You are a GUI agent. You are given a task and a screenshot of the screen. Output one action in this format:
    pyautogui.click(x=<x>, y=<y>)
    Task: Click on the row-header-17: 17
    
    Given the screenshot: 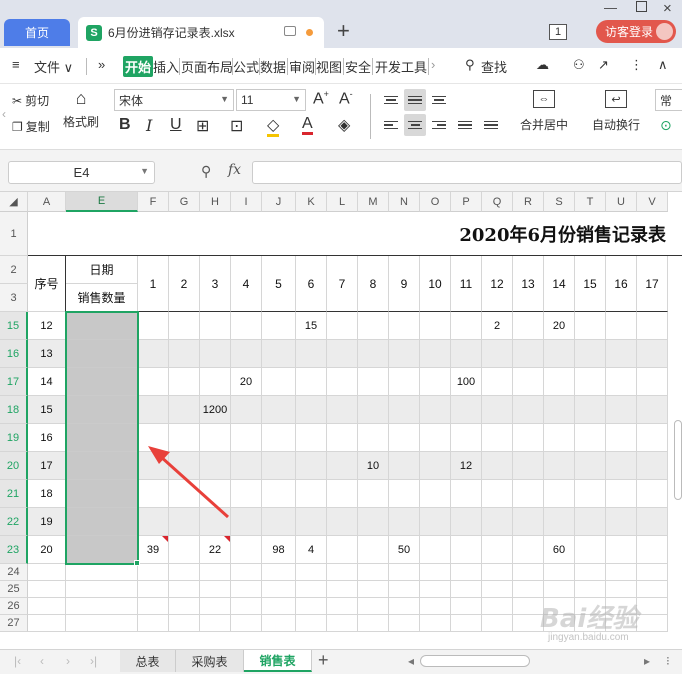 What is the action you would take?
    pyautogui.click(x=14, y=382)
    